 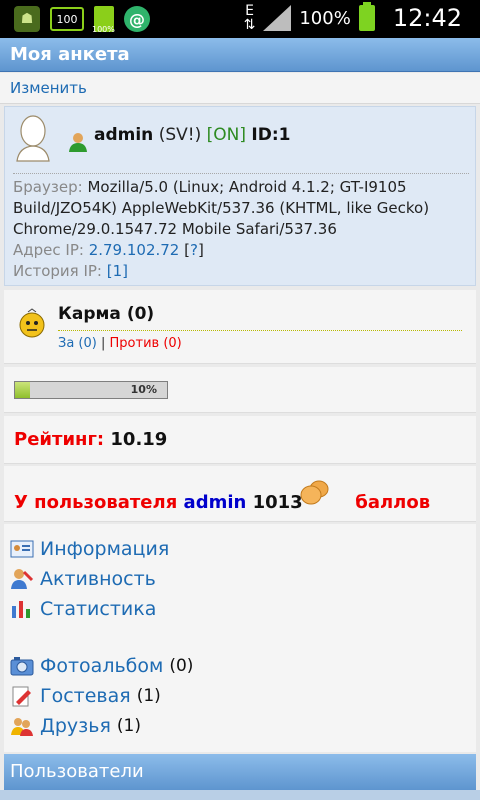 I want to click on browser-label: Браузер:, so click(x=48, y=187).